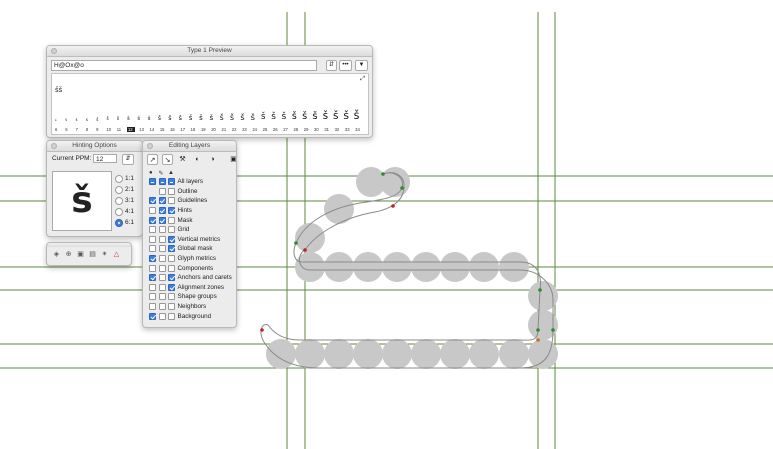 Image resolution: width=773 pixels, height=449 pixels. I want to click on ratio-option: 2:1, so click(124, 189).